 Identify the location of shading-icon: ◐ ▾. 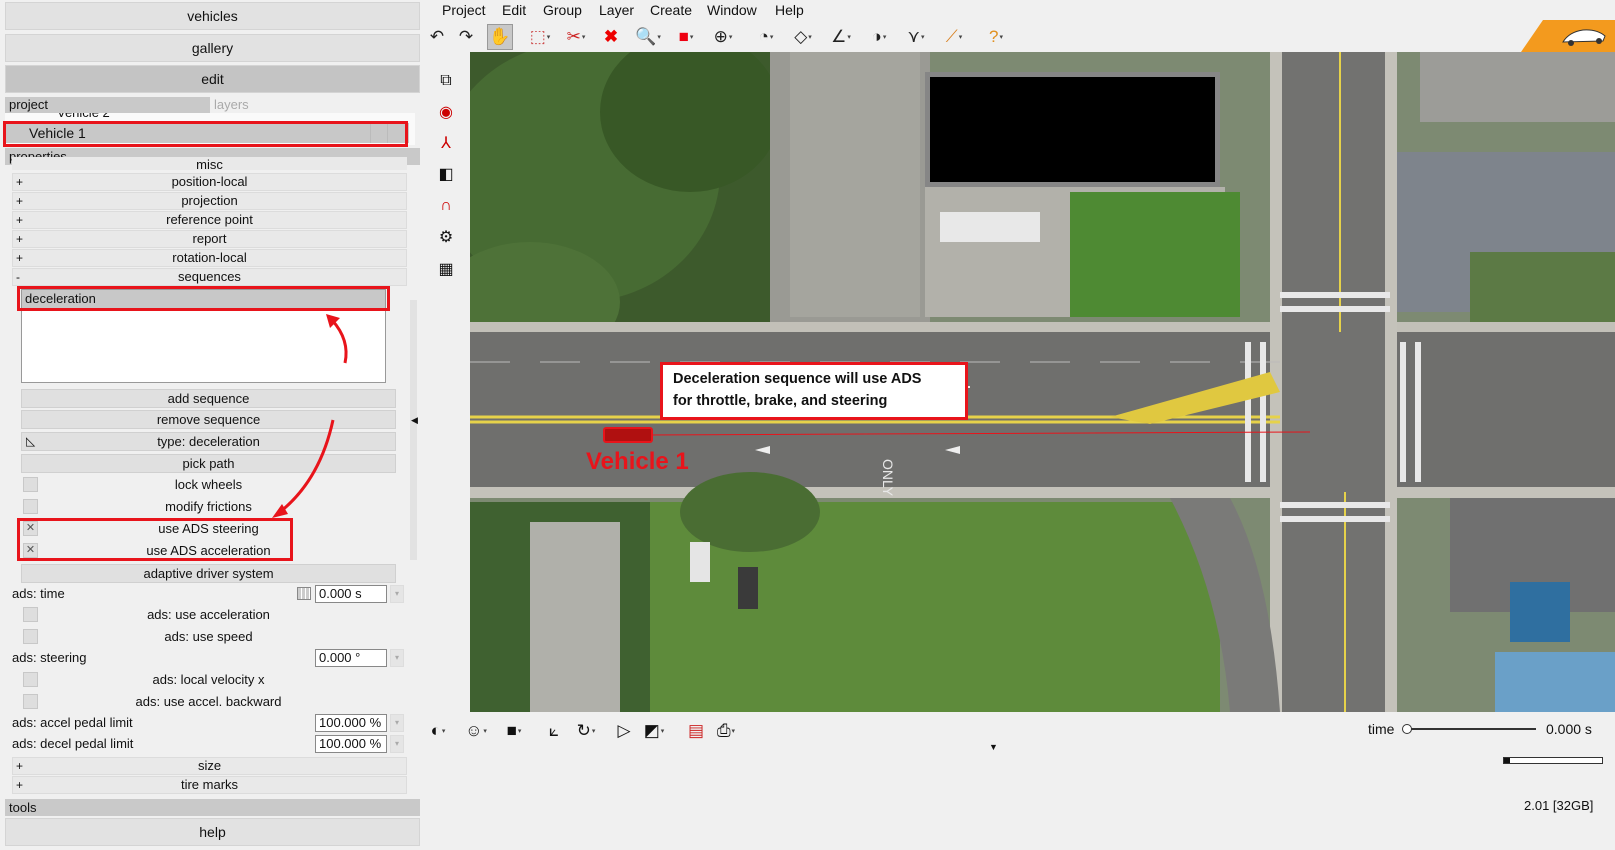
(438, 731).